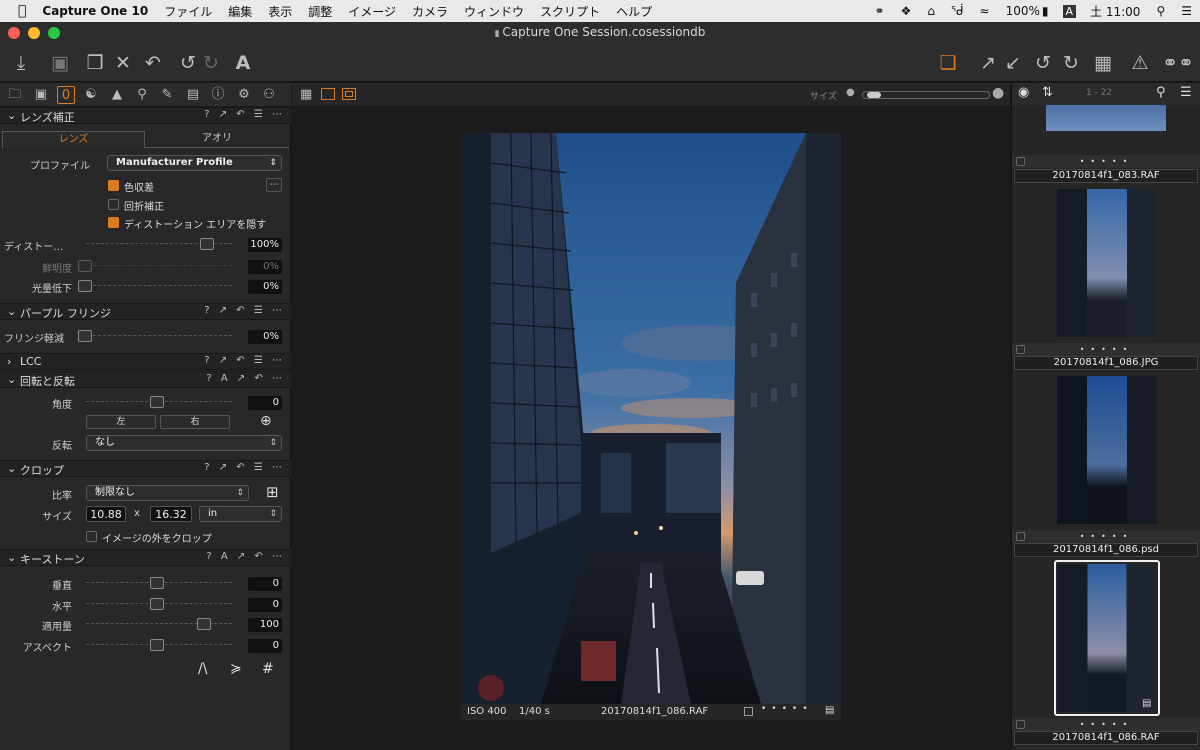  Describe the element at coordinates (306, 94) in the screenshot. I see `multi-grid-icon: ▦` at that location.